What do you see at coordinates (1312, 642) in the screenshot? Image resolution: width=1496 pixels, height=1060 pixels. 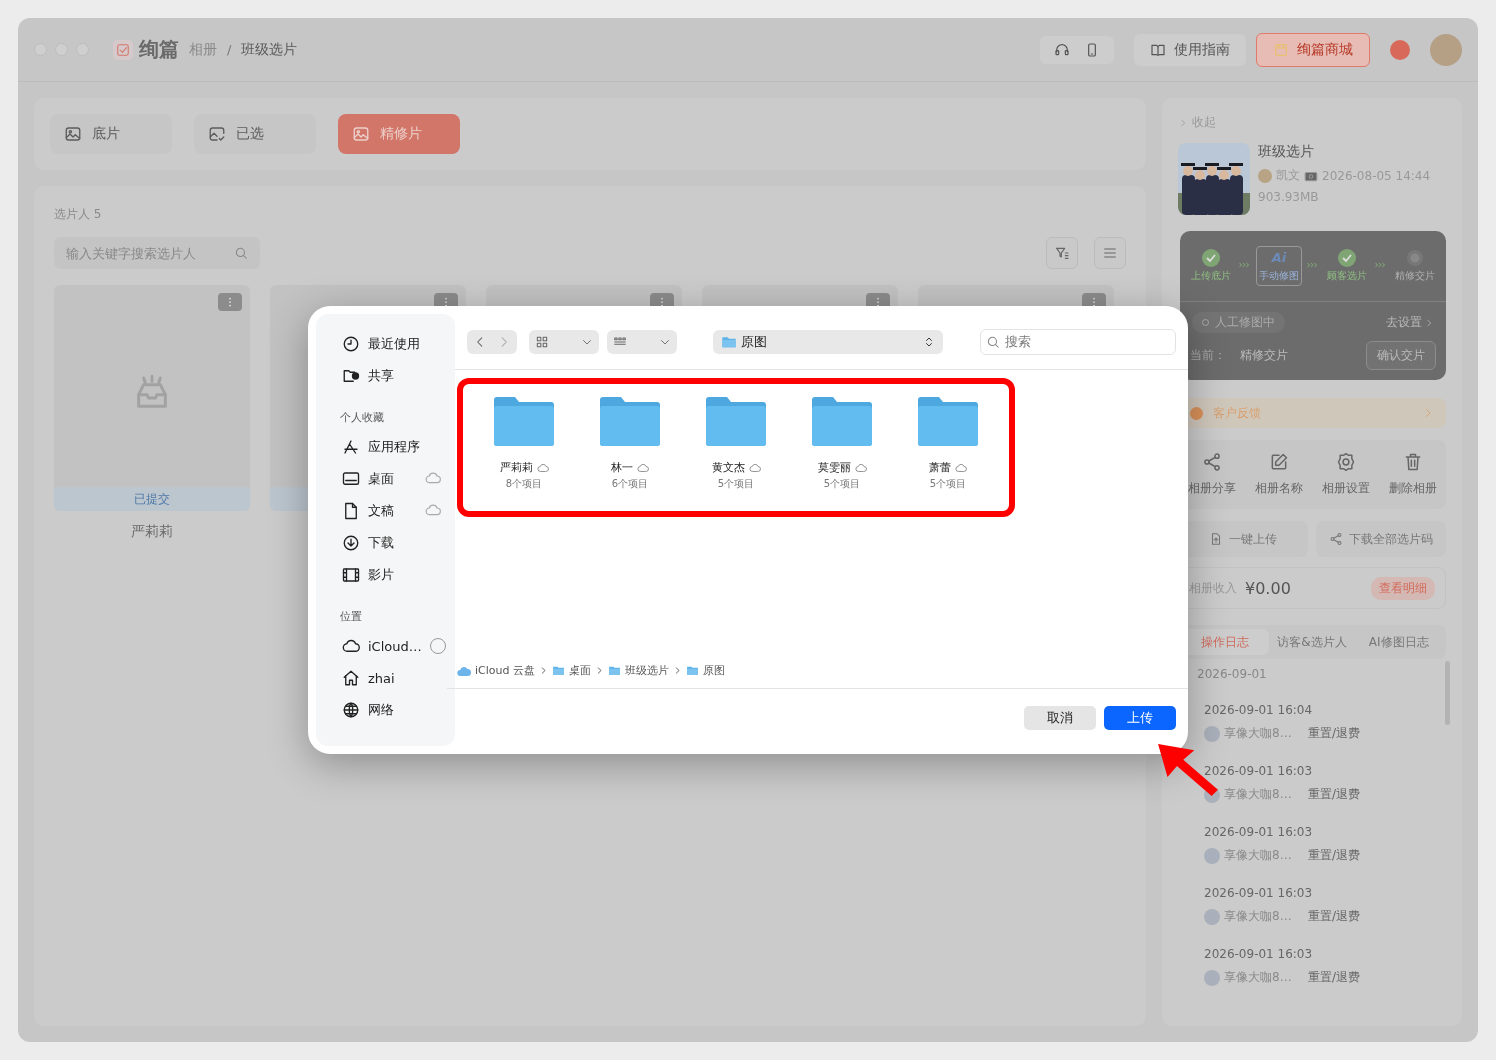 I see `log-tab: 访客&选片人` at bounding box center [1312, 642].